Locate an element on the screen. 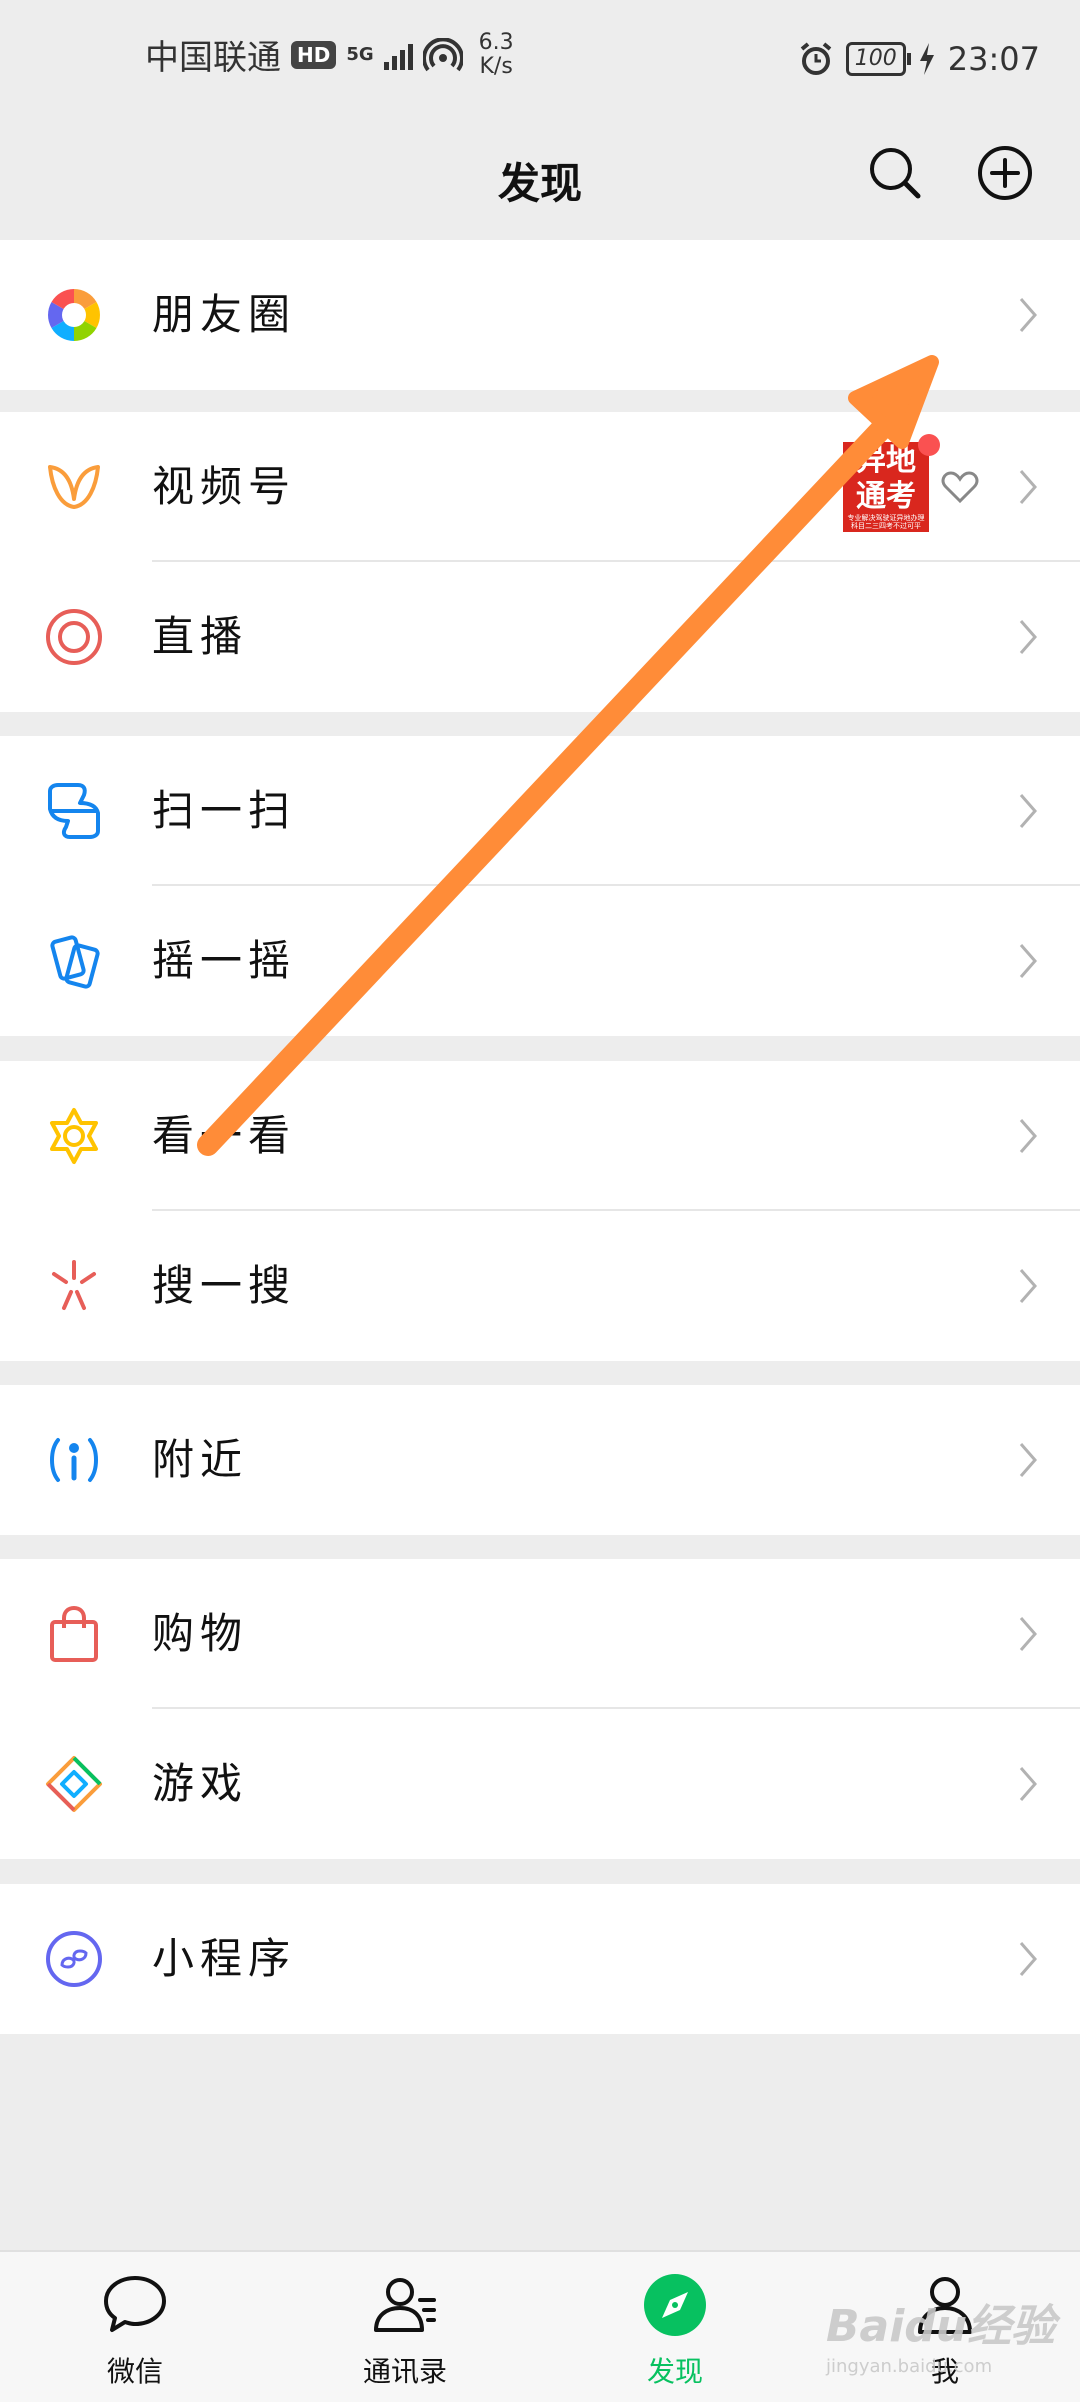  group-top-stories: 看一看 搜一搜 is located at coordinates (540, 1211).